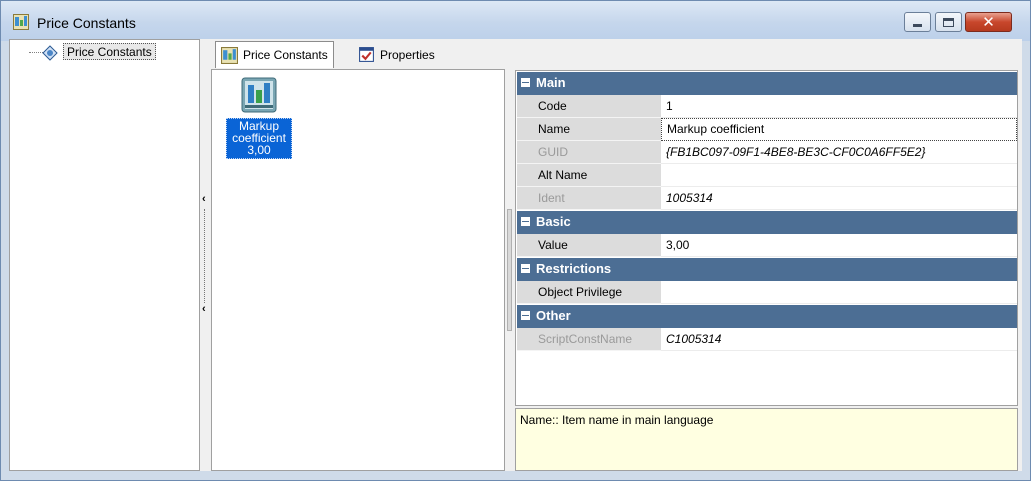  I want to click on category-label: Basic, so click(553, 221).